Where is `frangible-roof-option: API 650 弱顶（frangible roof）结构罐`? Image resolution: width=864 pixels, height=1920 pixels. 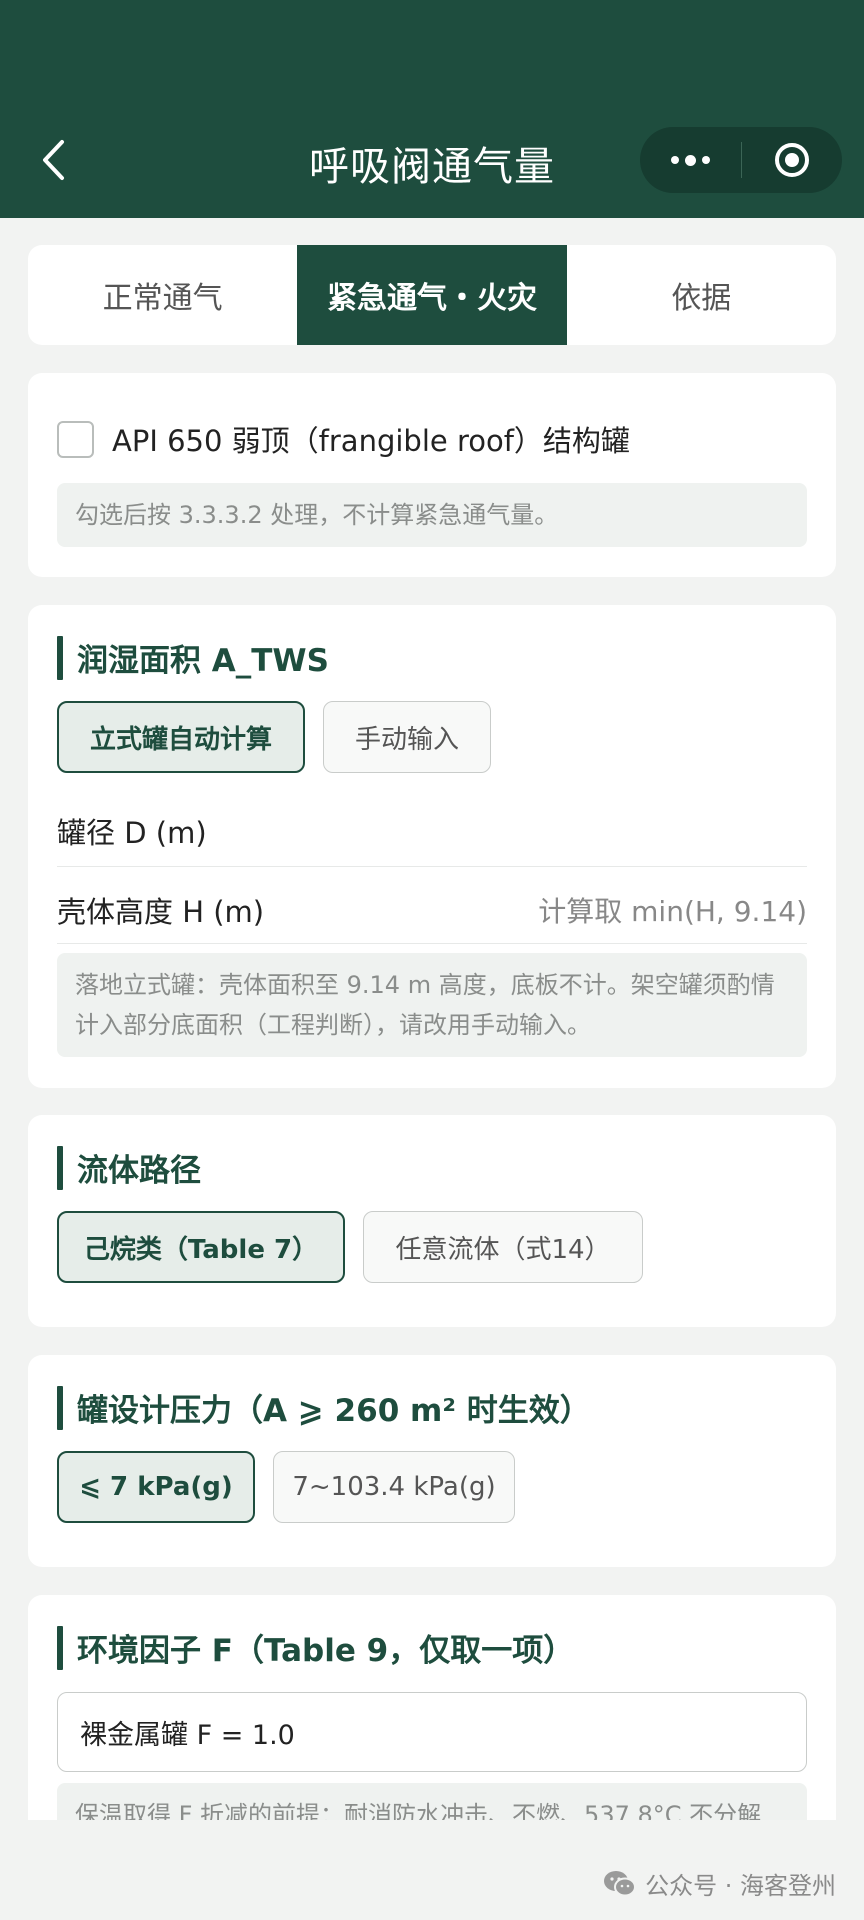
frangible-roof-option: API 650 弱顶（frangible roof）结构罐 is located at coordinates (343, 439).